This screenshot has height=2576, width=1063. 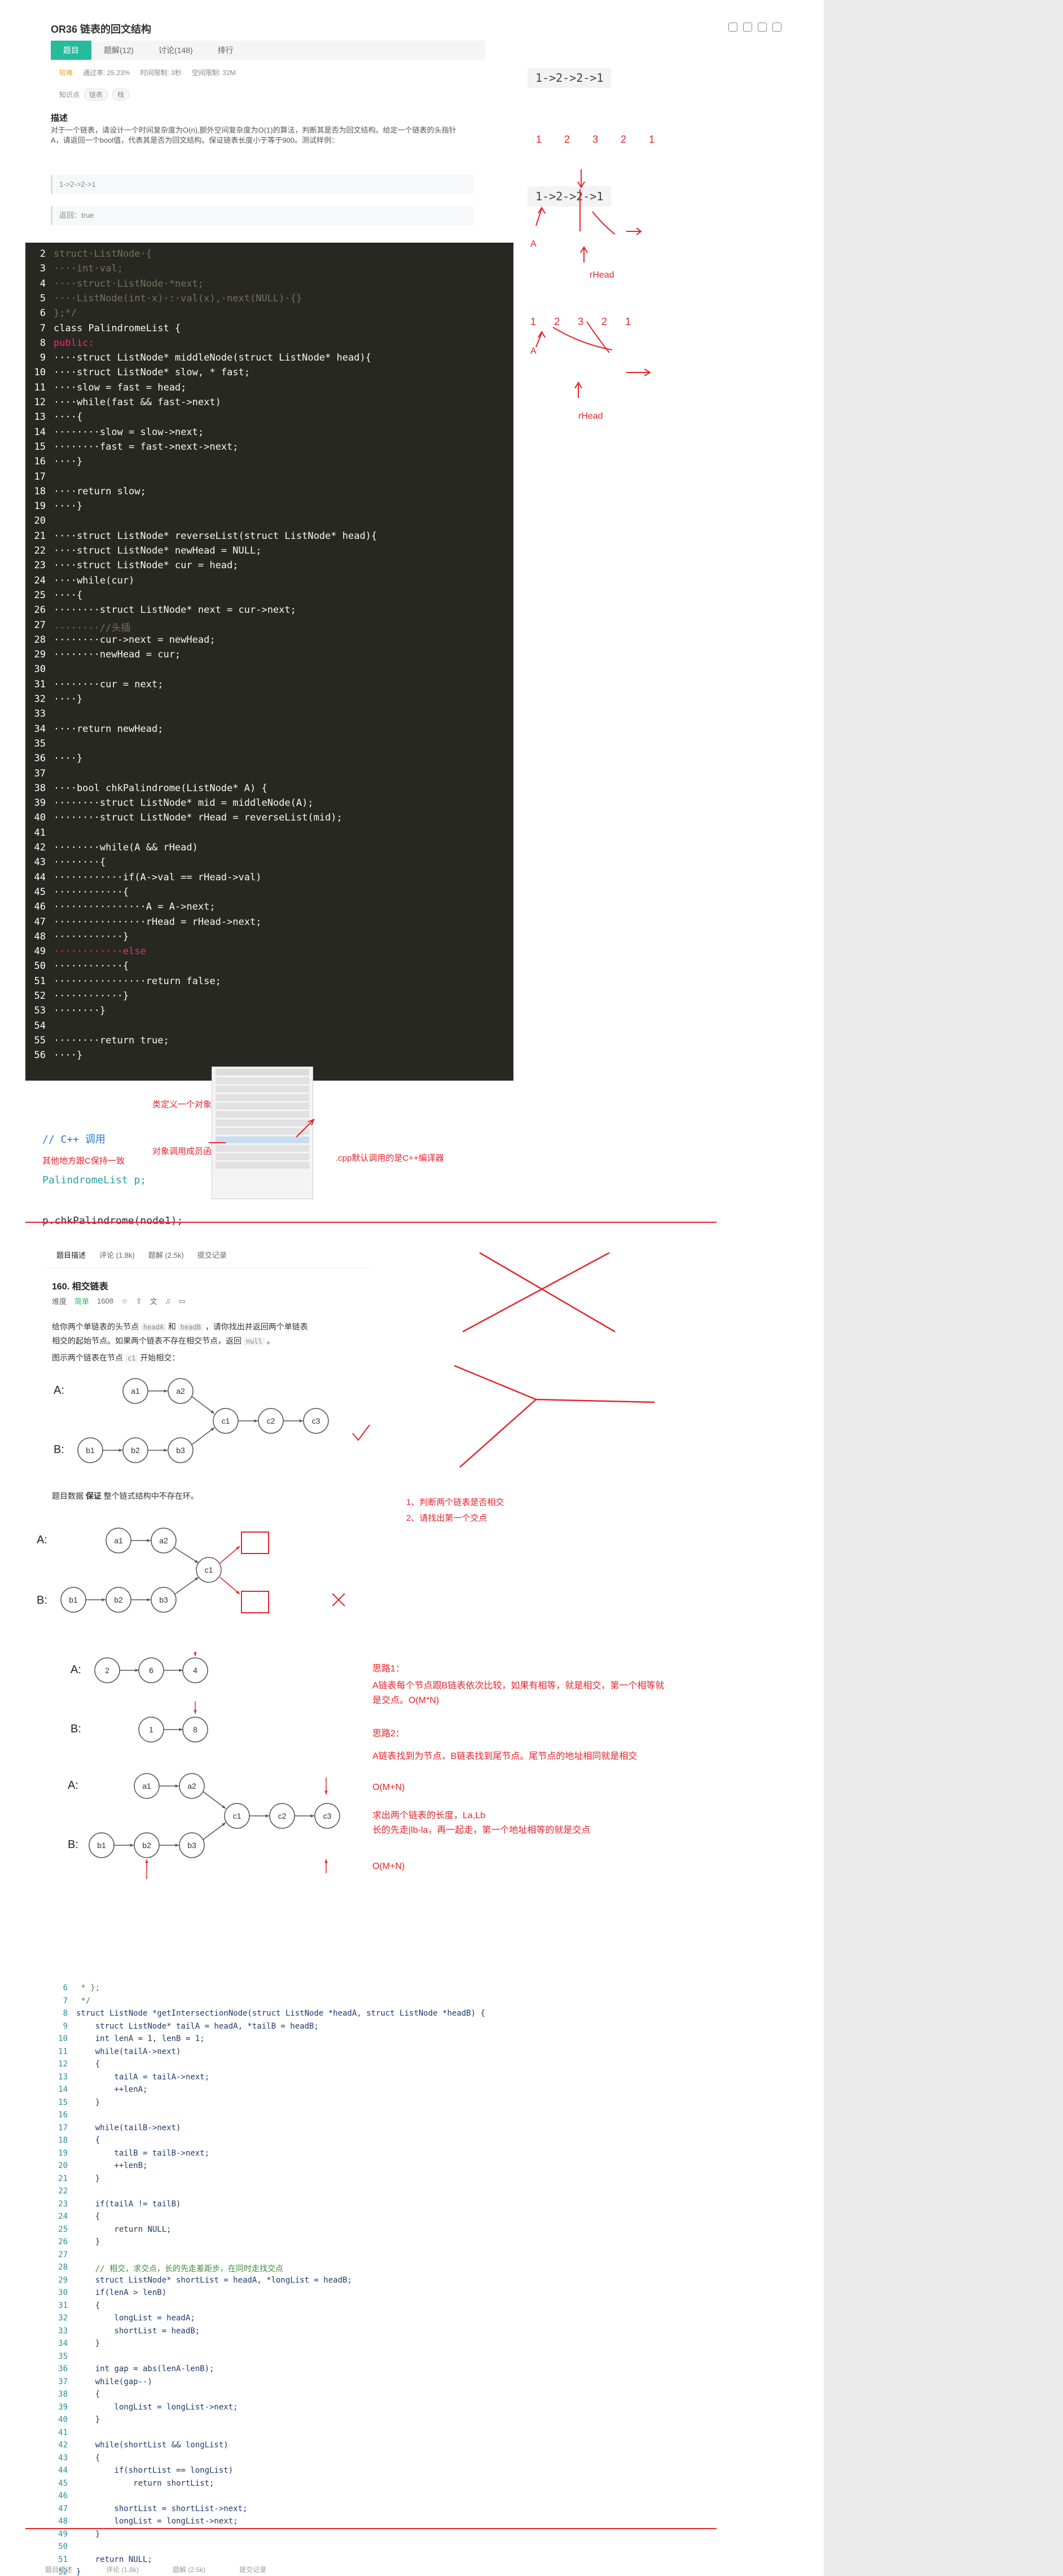 What do you see at coordinates (182, 1301) in the screenshot?
I see `comment-icon: ▭` at bounding box center [182, 1301].